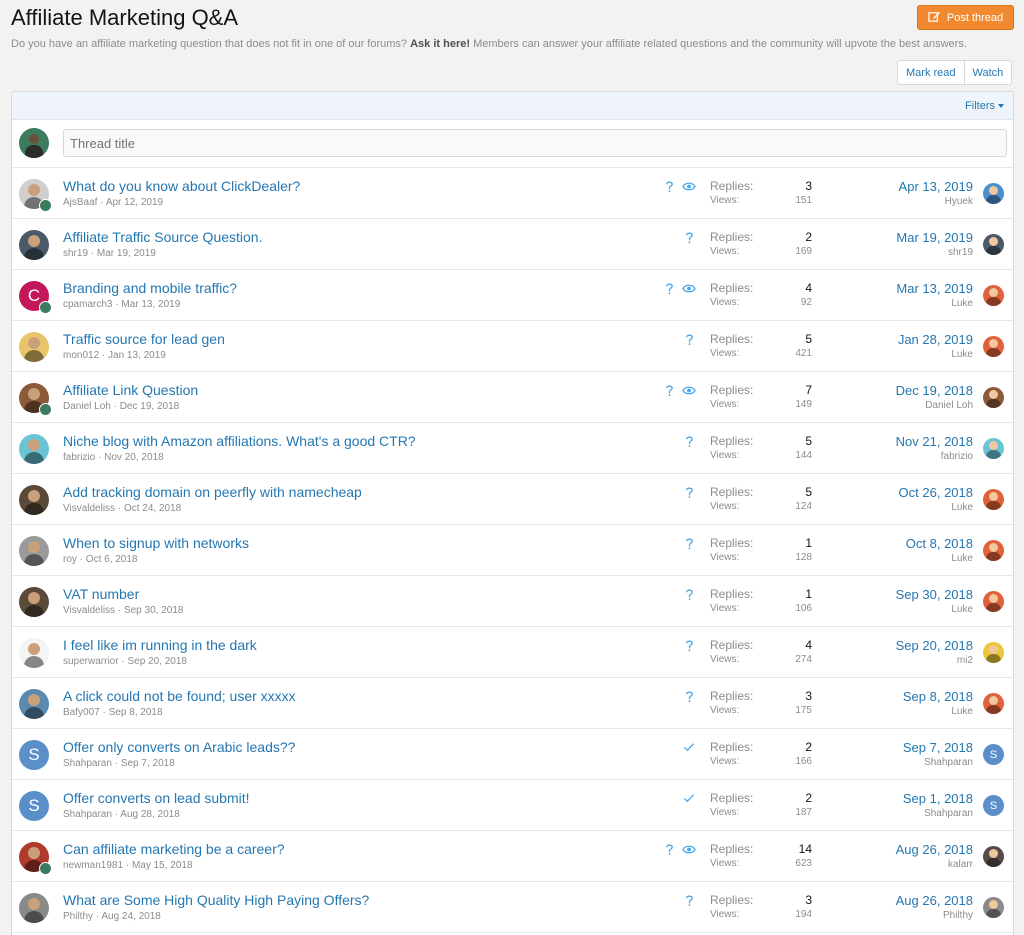 The image size is (1024, 935). Describe the element at coordinates (912, 405) in the screenshot. I see `last-poster: Daniel Loh` at that location.